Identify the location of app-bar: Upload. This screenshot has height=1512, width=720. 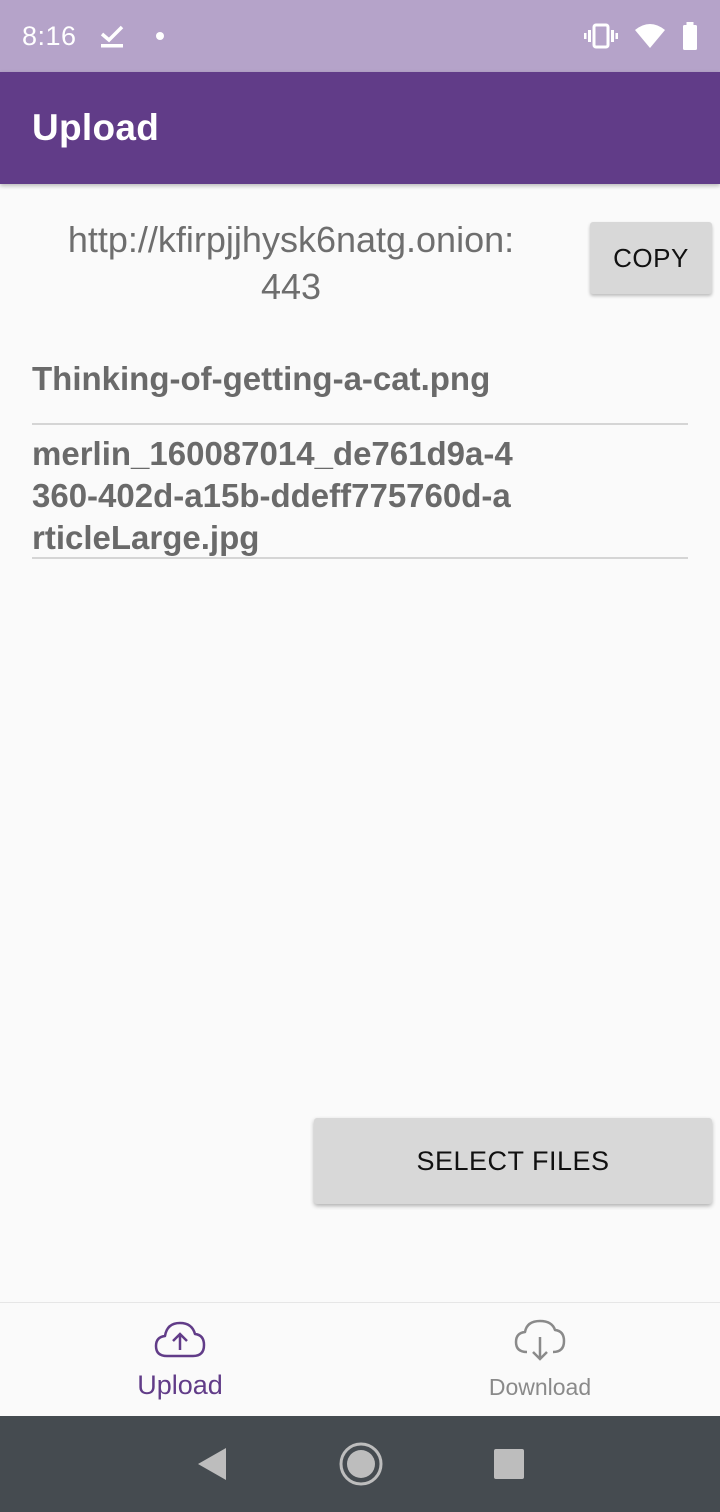
(360, 128).